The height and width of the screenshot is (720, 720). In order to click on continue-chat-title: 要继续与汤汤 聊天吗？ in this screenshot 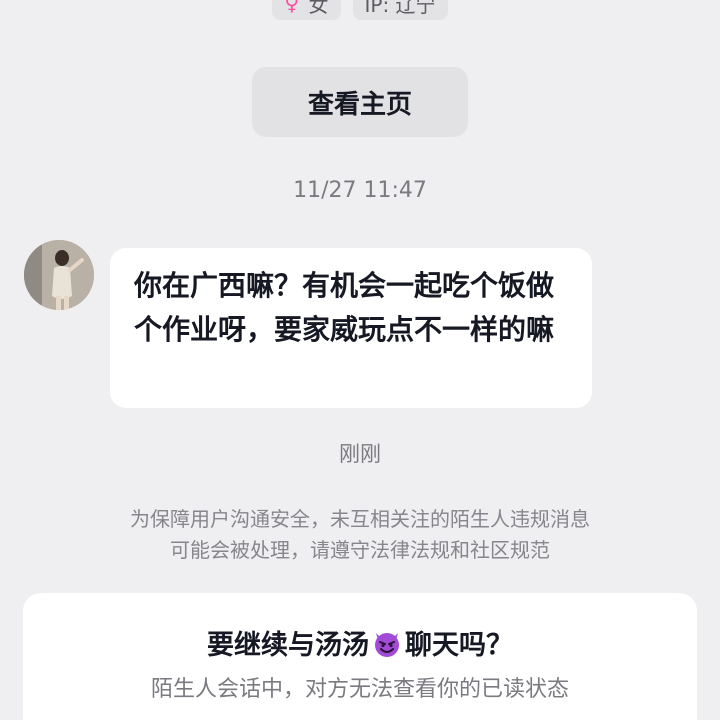, I will do `click(360, 642)`.